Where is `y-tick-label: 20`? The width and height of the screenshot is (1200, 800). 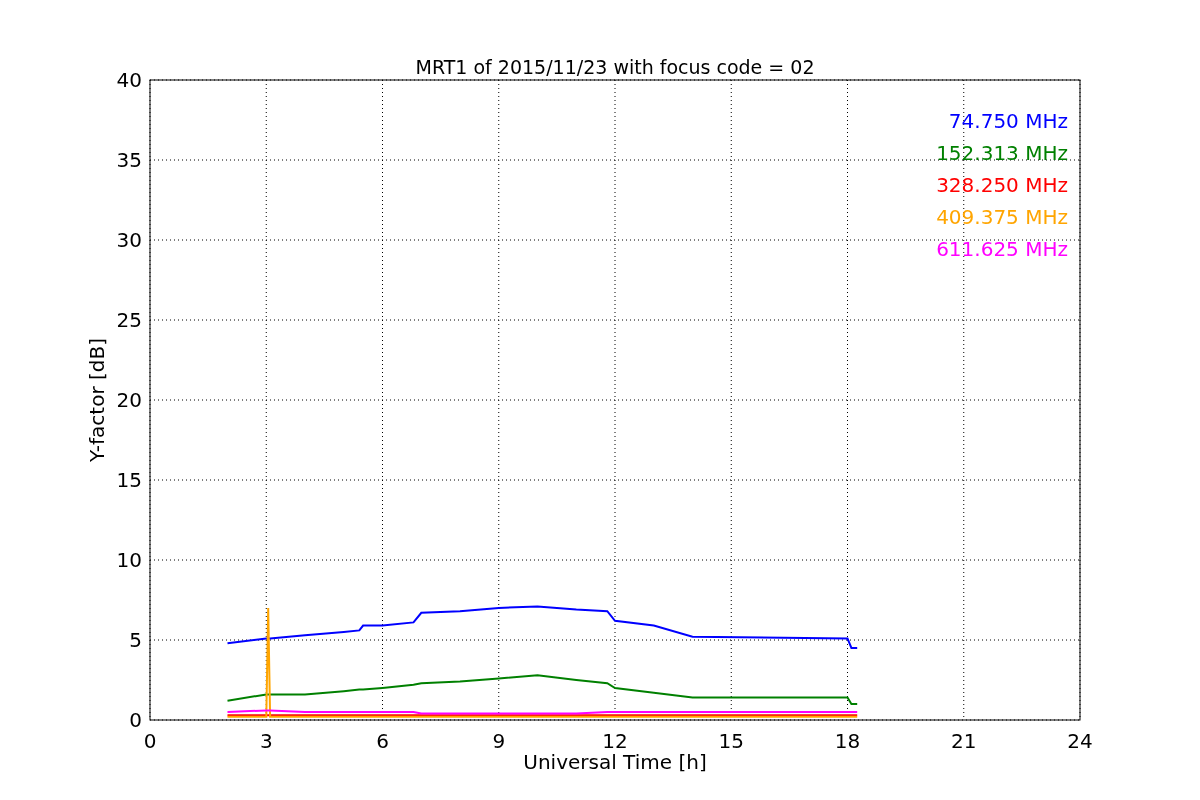
y-tick-label: 20 is located at coordinates (129, 400).